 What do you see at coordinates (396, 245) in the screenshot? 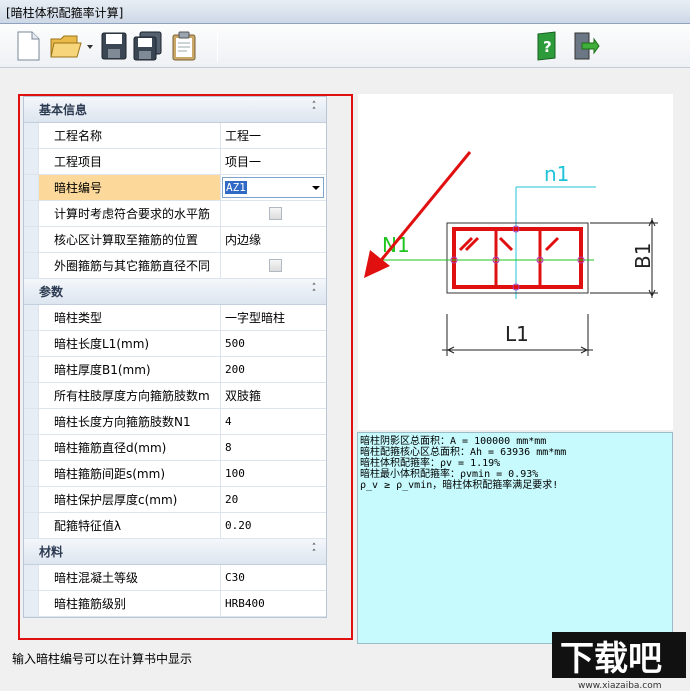
I see `label-N1: N1` at bounding box center [396, 245].